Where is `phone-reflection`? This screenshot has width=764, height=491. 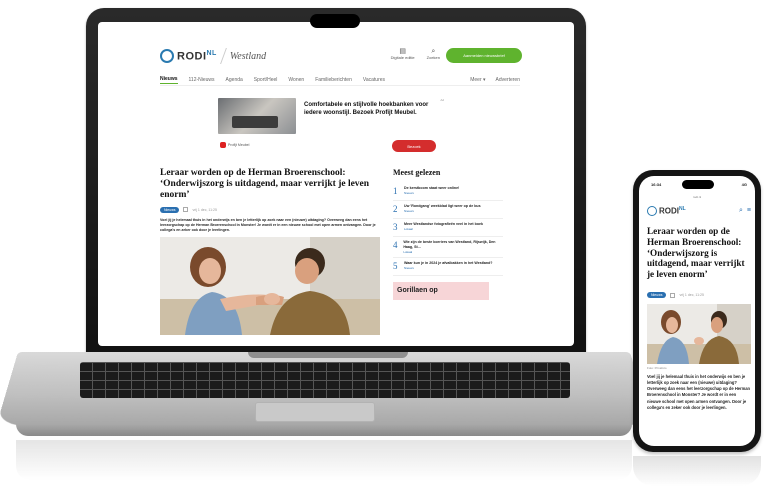 phone-reflection is located at coordinates (697, 471).